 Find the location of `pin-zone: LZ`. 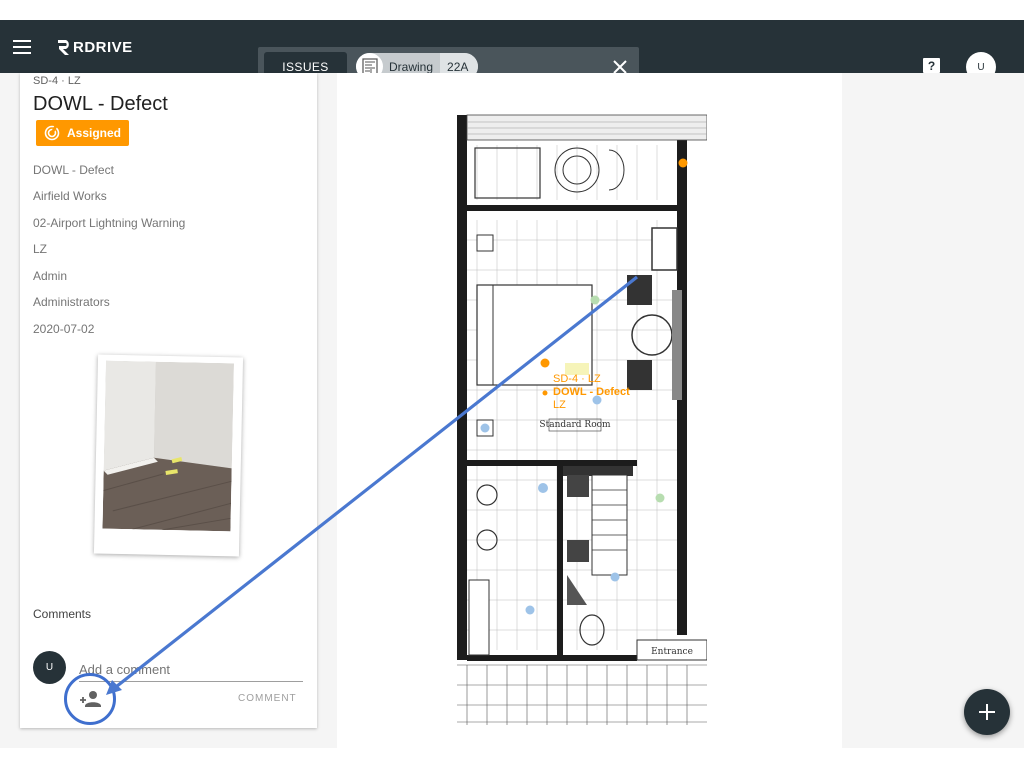

pin-zone: LZ is located at coordinates (559, 405).